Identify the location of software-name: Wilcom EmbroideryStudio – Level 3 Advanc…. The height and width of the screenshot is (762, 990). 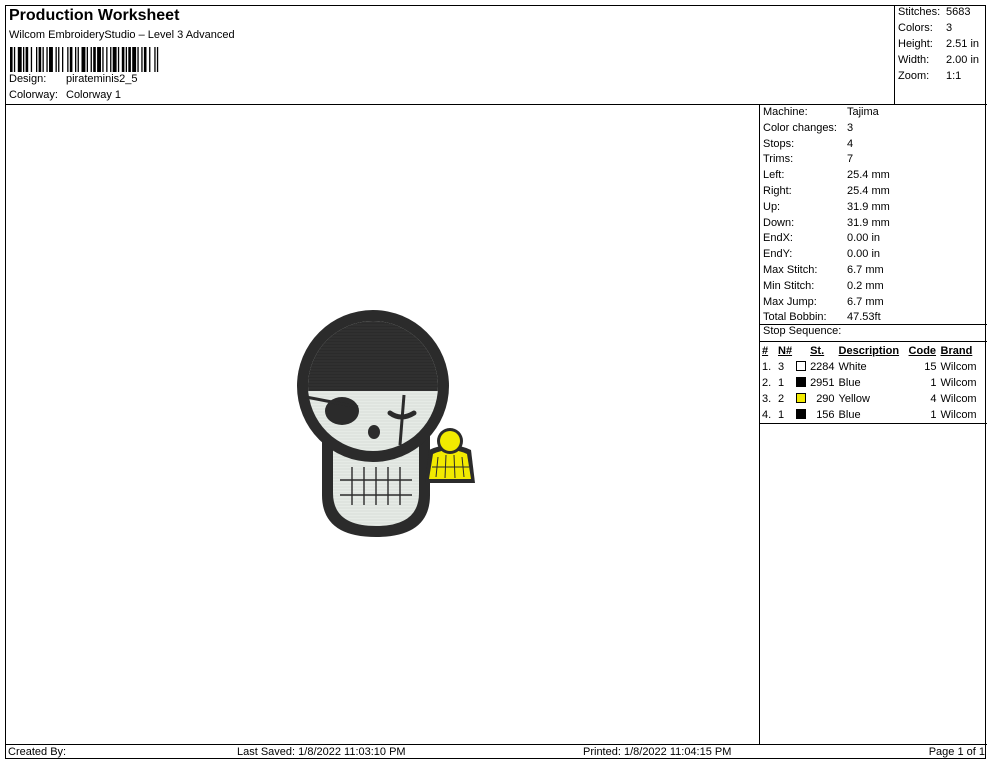
(122, 35).